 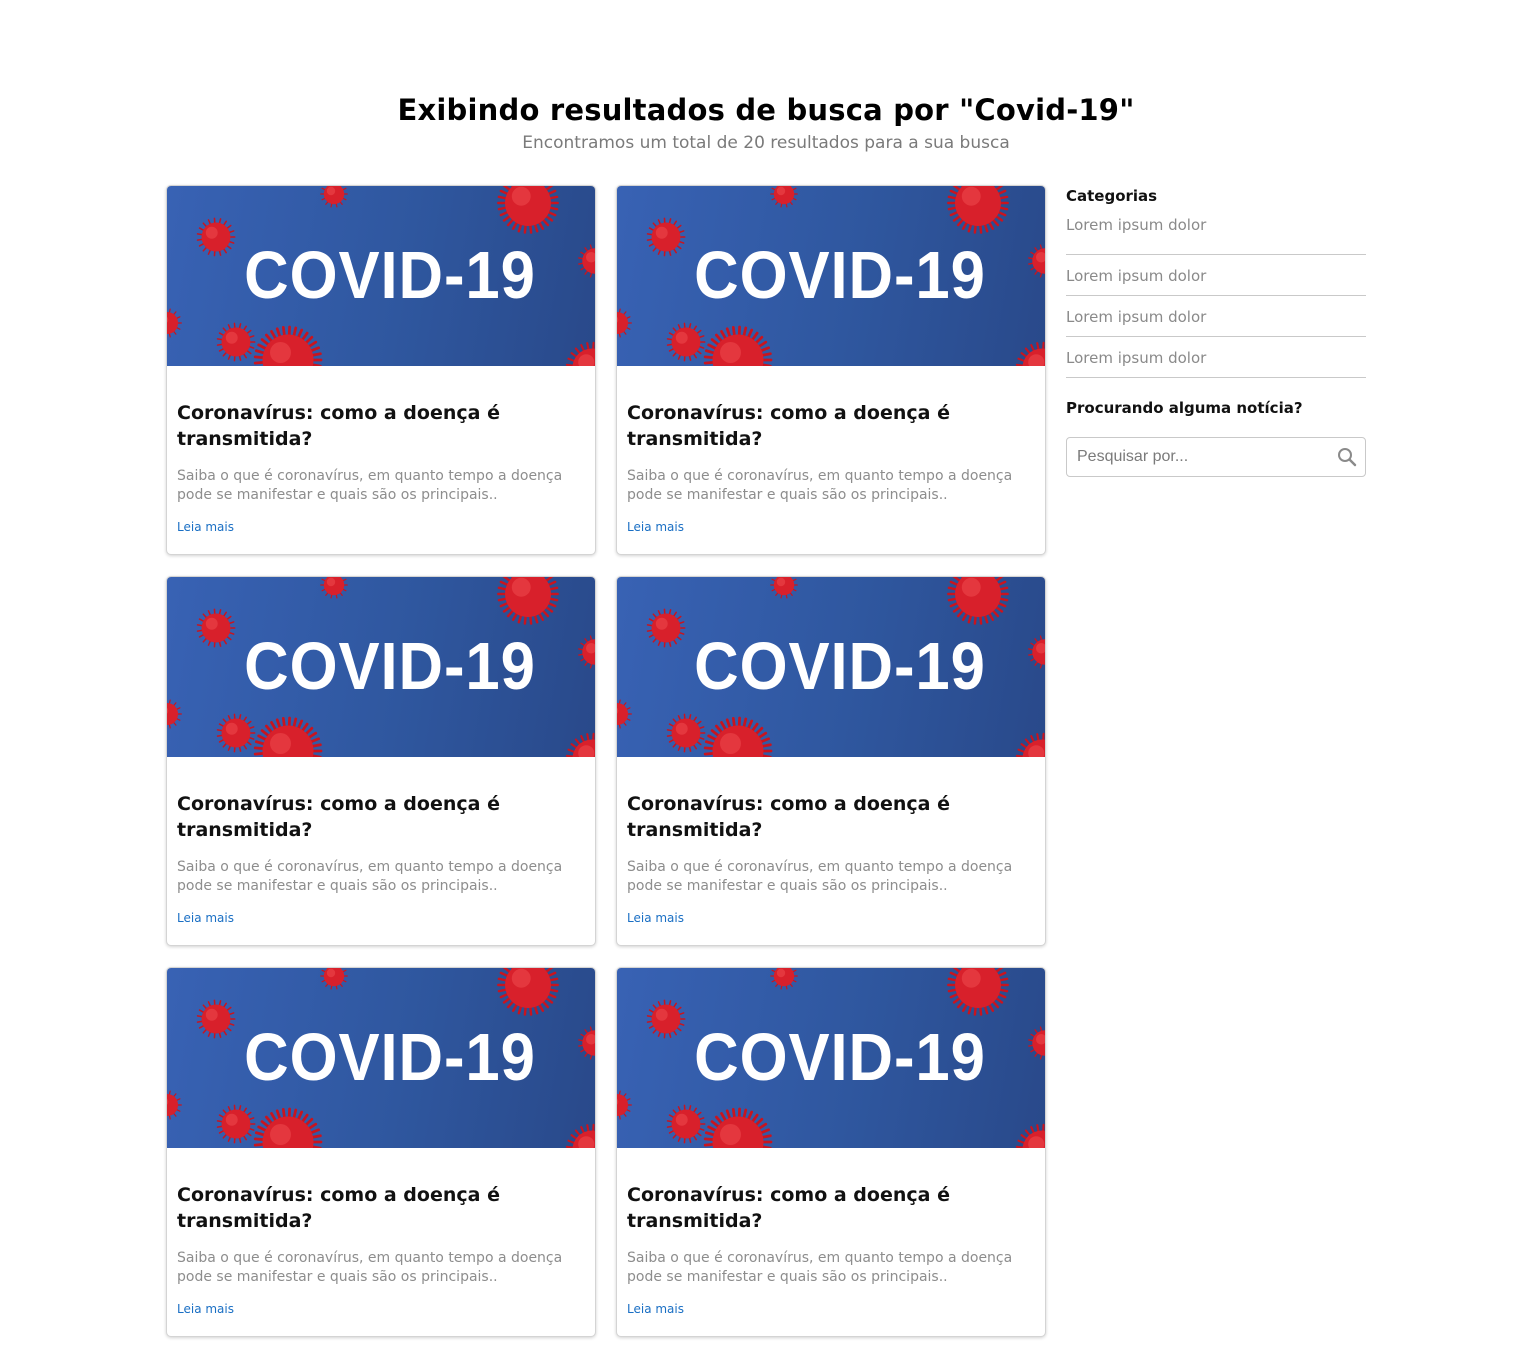 I want to click on search-box, so click(x=1216, y=457).